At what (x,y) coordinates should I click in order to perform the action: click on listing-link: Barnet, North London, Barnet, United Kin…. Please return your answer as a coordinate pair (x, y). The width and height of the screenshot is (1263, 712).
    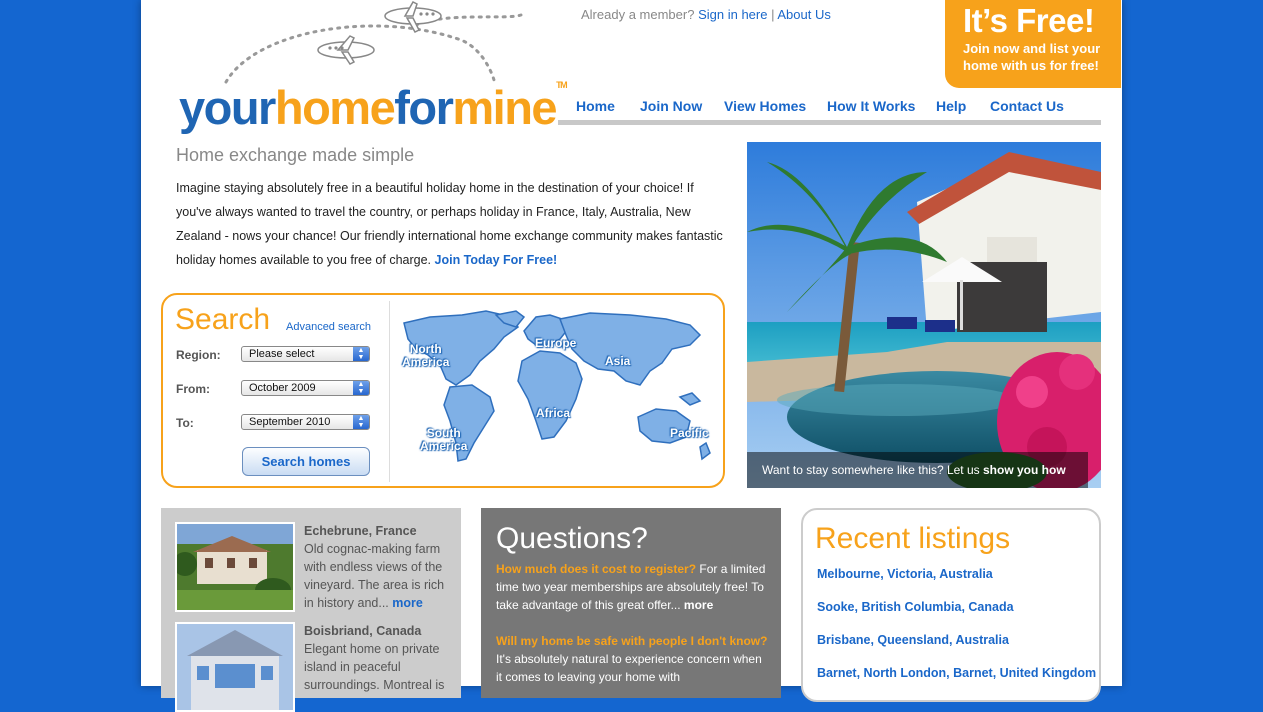
    Looking at the image, I should click on (956, 673).